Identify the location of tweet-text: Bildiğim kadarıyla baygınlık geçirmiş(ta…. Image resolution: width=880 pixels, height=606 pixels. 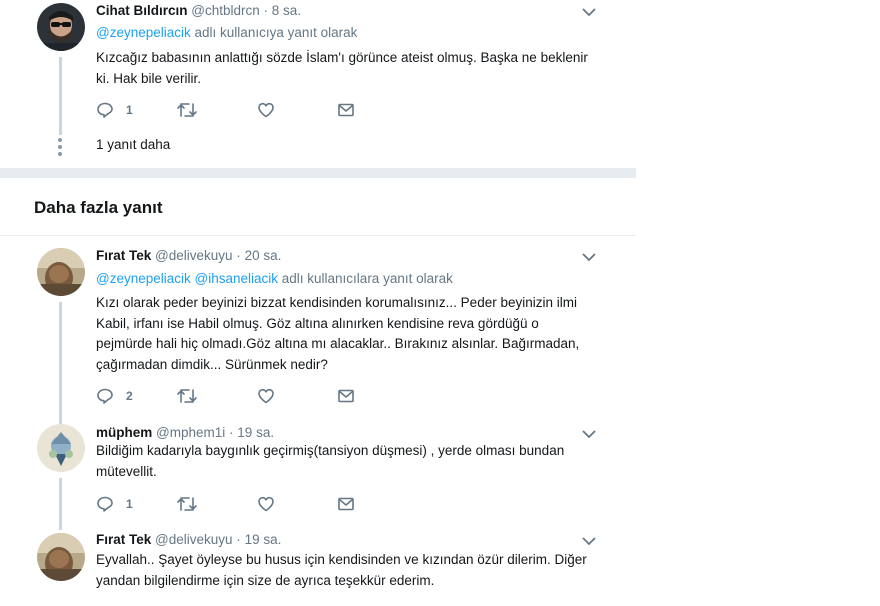
(351, 461).